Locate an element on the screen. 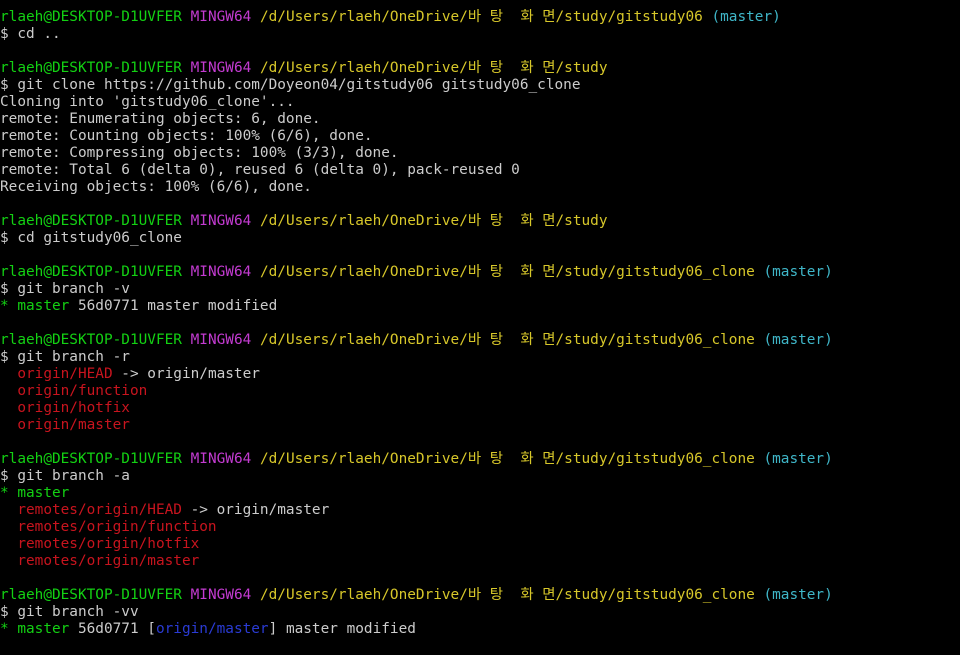 The image size is (960, 655). commit-hash: 56d0771 is located at coordinates (108, 629).